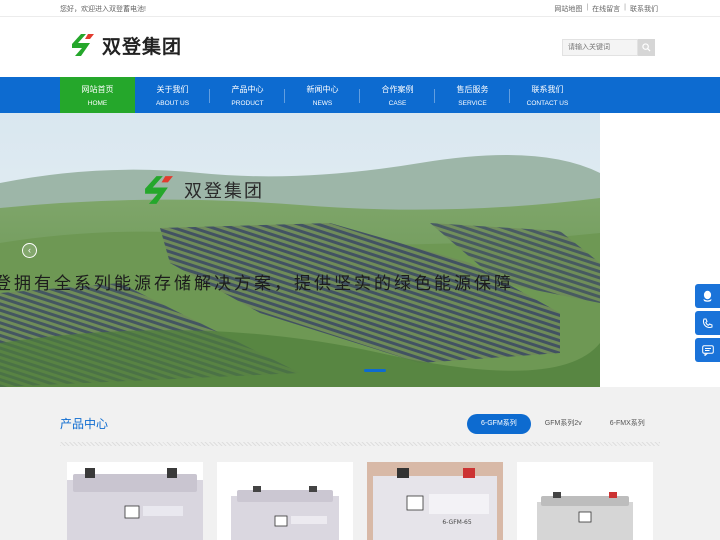  What do you see at coordinates (547, 95) in the screenshot?
I see `nav-item-contact: 联系我们 CONTACT US` at bounding box center [547, 95].